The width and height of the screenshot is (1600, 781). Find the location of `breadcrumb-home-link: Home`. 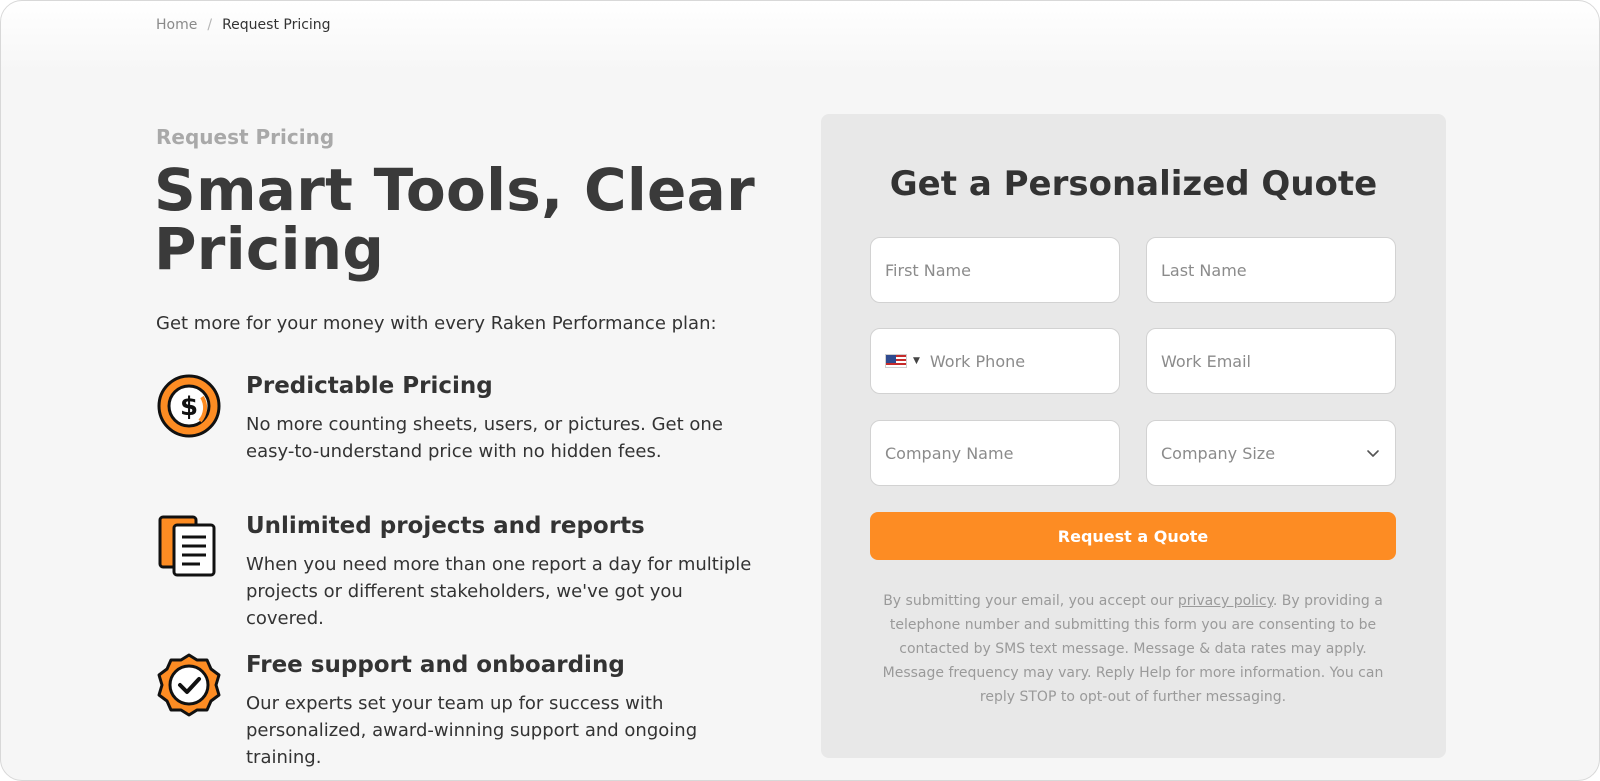

breadcrumb-home-link: Home is located at coordinates (176, 25).